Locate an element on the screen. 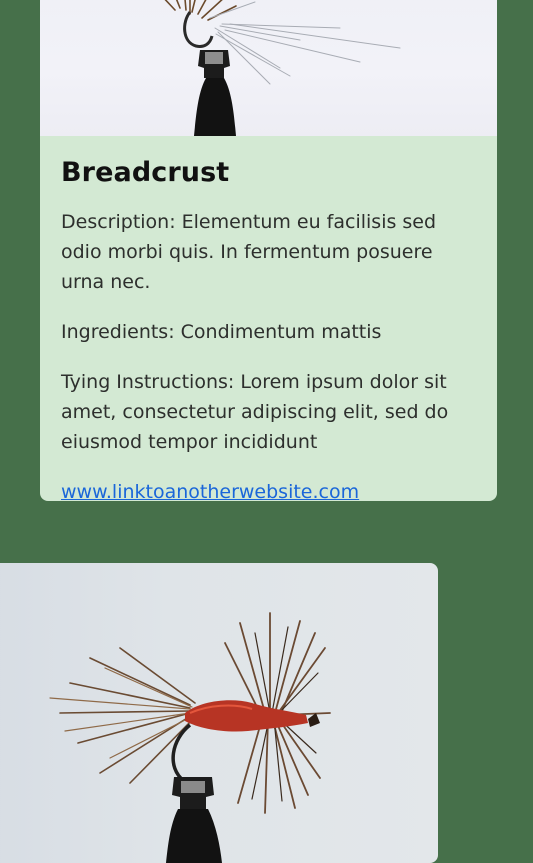 The image size is (533, 863). fly-photo is located at coordinates (268, 68).